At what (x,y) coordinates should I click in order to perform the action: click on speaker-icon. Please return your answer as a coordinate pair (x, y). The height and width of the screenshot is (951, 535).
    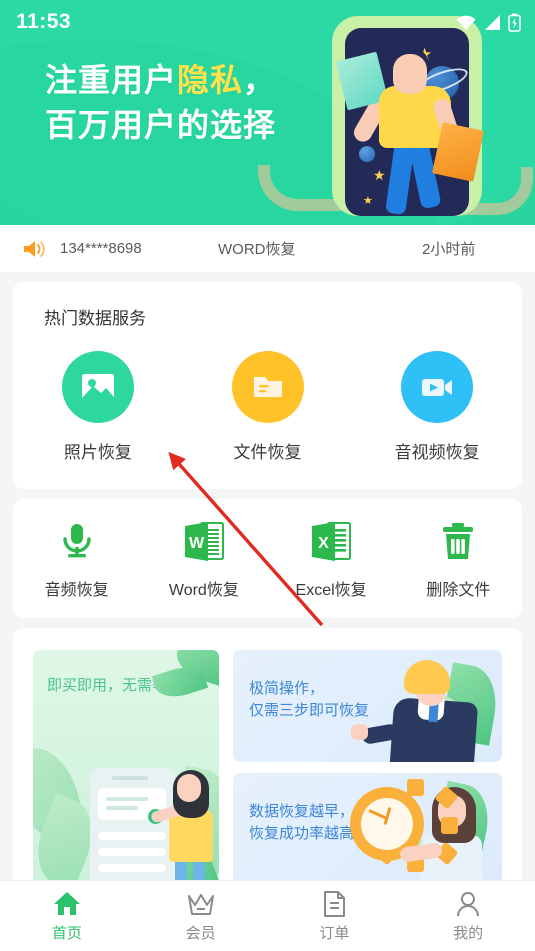
    Looking at the image, I should click on (34, 248).